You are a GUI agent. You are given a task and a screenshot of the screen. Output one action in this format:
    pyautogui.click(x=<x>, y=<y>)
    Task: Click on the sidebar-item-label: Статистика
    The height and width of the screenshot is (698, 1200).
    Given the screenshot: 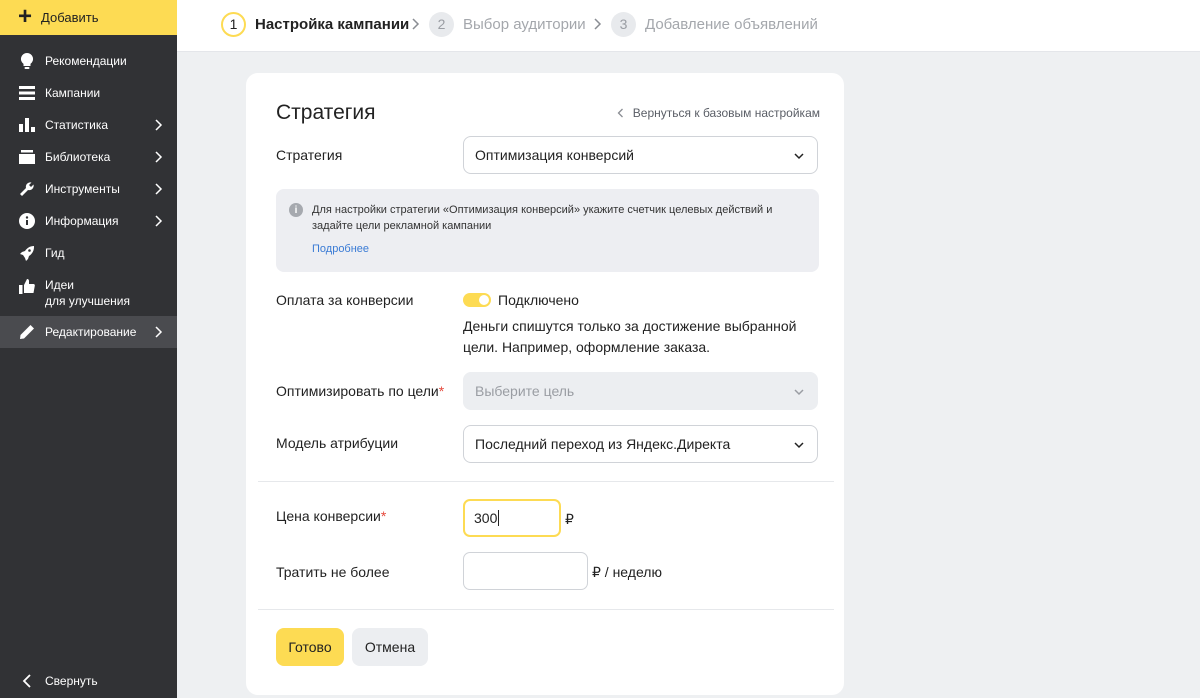 What is the action you would take?
    pyautogui.click(x=77, y=125)
    